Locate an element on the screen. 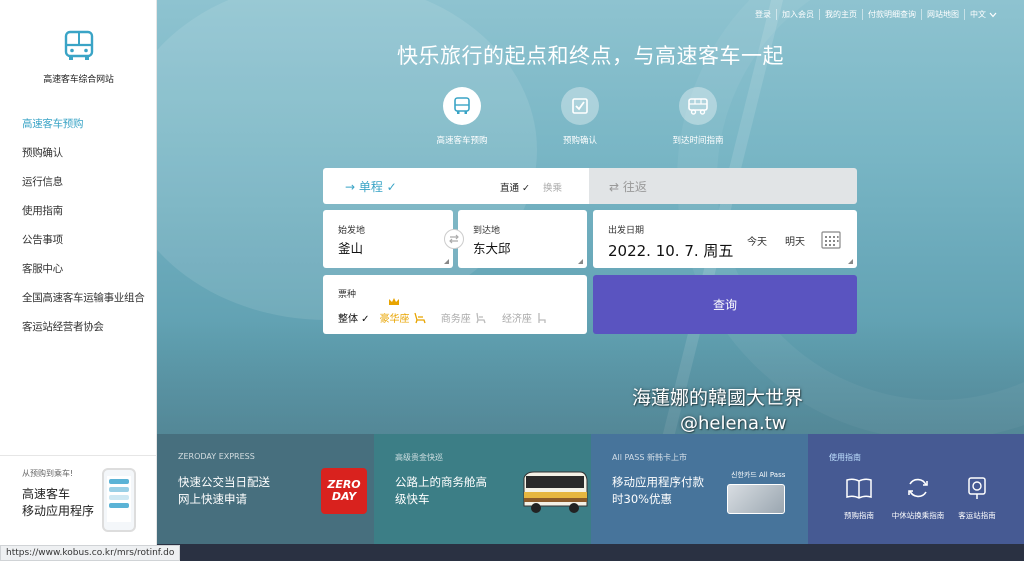 The image size is (1024, 561). date-field: 出发日期 2022. 10. 7. 周五 今天 明天 is located at coordinates (725, 239).